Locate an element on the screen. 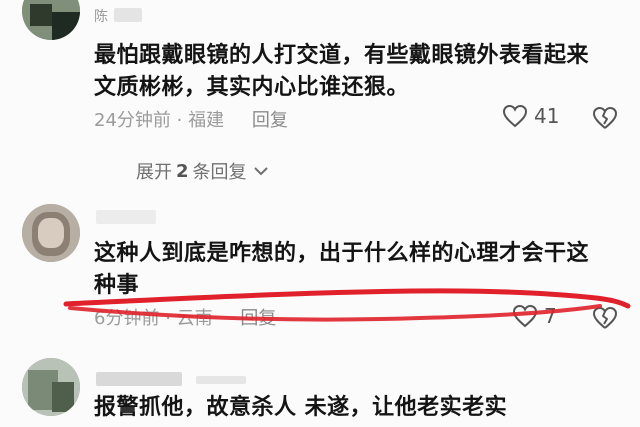  chevron-down-icon is located at coordinates (260, 171).